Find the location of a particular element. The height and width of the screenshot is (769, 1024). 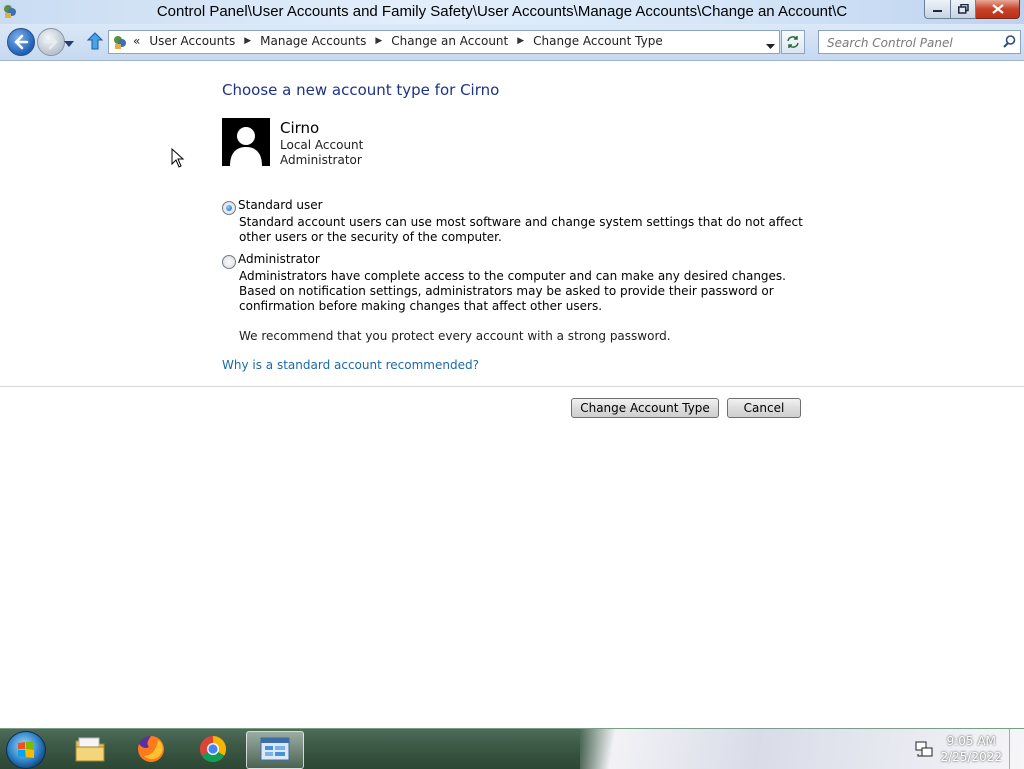

user-name: Cirno is located at coordinates (300, 128).